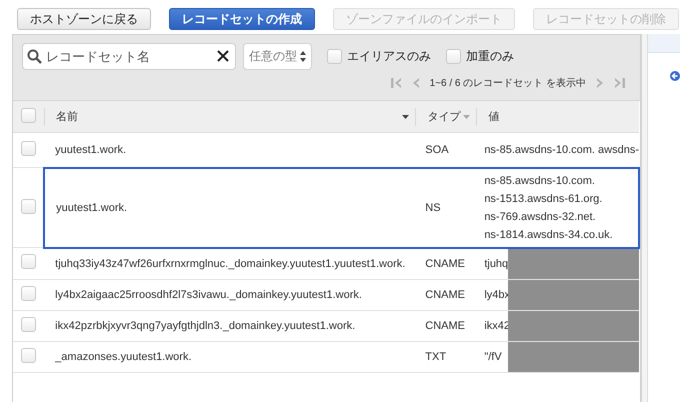 Image resolution: width=680 pixels, height=410 pixels. What do you see at coordinates (277, 56) in the screenshot?
I see `type-select: 任意の型` at bounding box center [277, 56].